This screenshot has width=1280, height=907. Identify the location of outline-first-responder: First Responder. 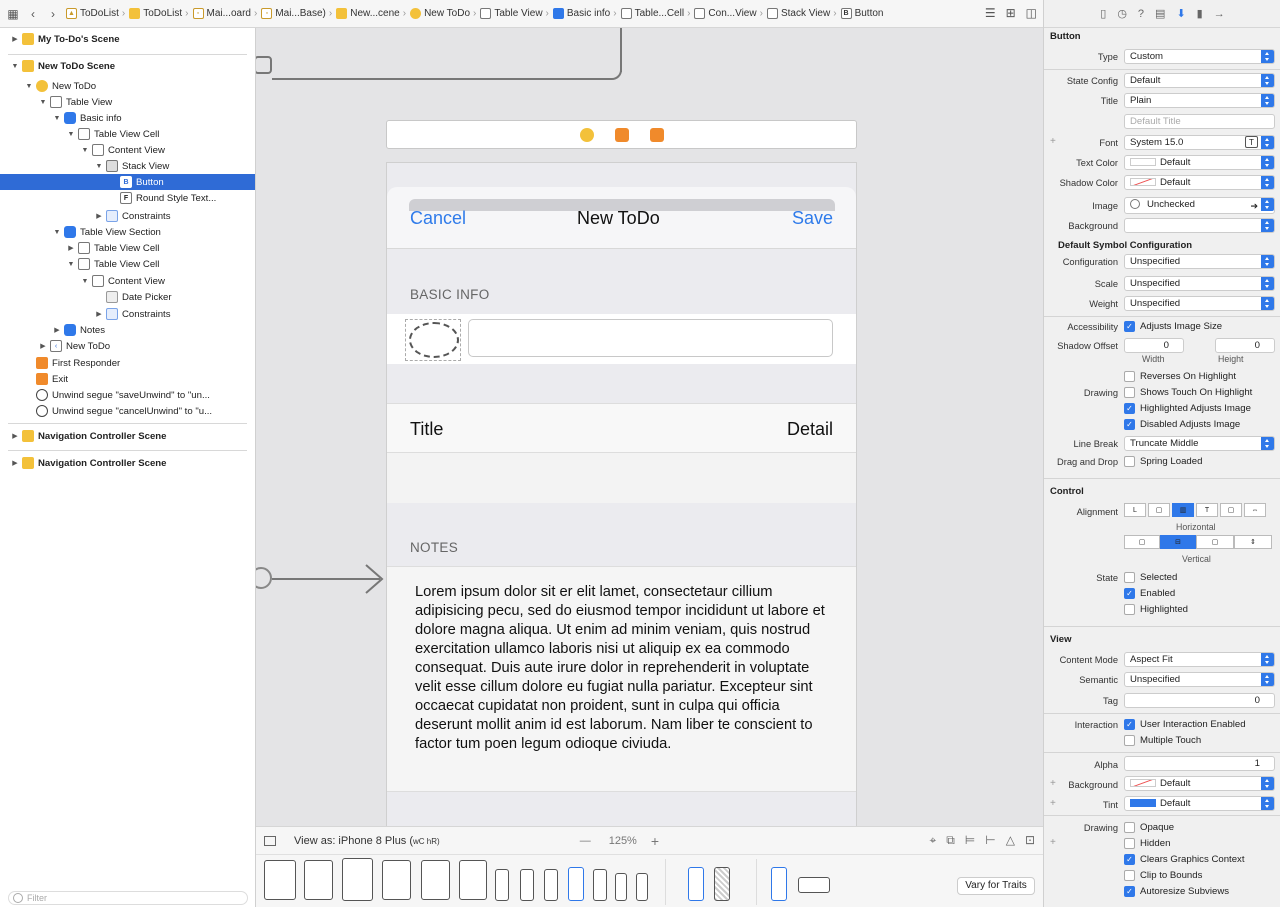
(127, 363).